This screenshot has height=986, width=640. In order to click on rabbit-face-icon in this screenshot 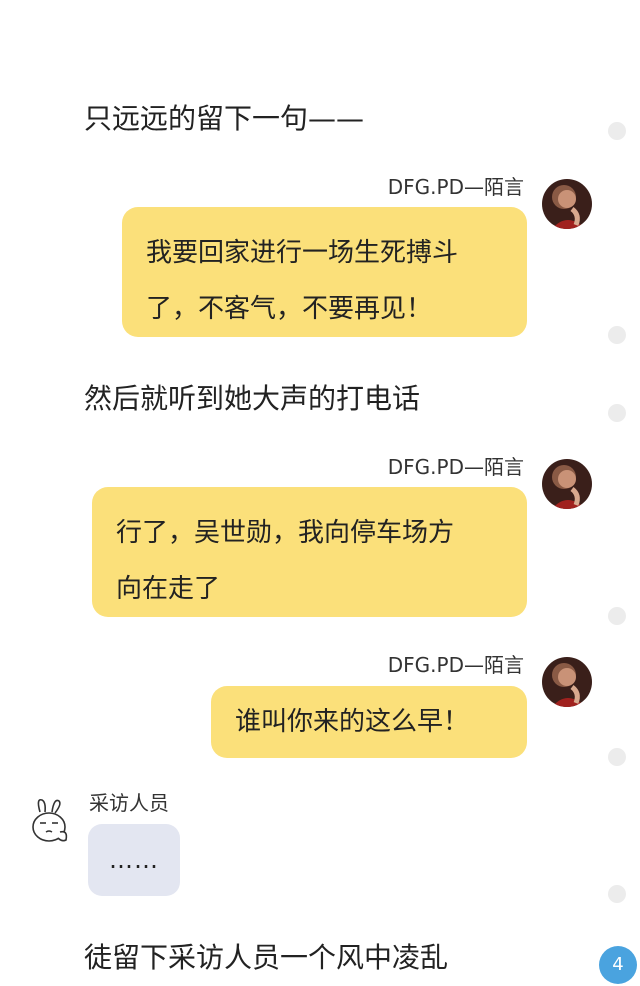, I will do `click(50, 820)`.